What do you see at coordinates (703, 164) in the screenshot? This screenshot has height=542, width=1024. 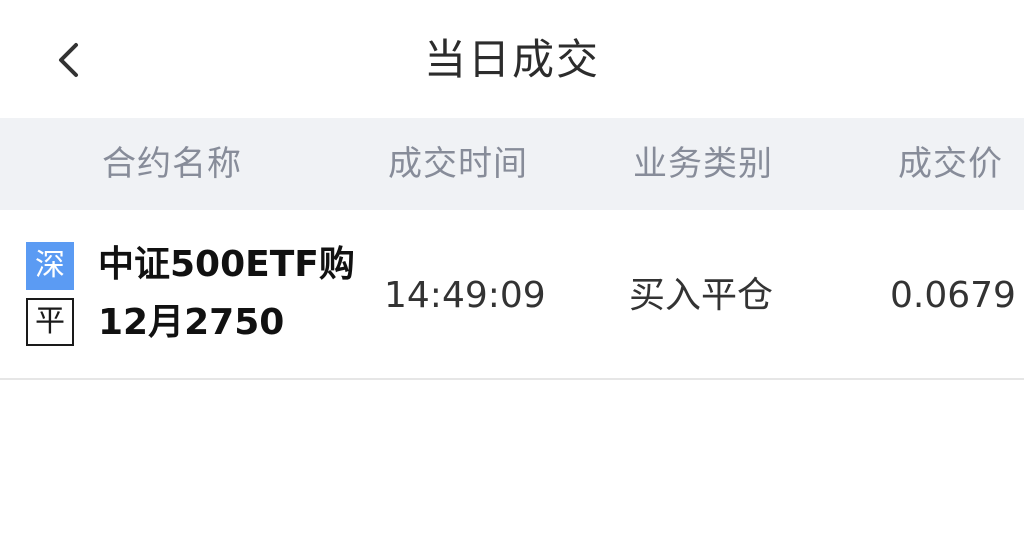 I see `column-header-business-type: 业务类别` at bounding box center [703, 164].